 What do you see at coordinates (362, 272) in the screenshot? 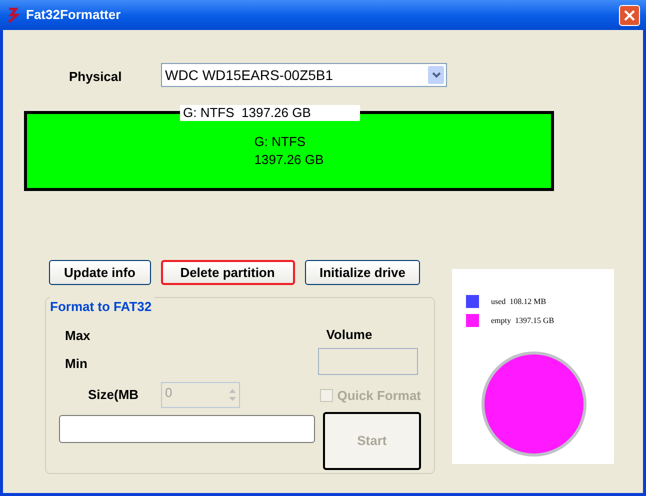
I see `action-button: Initialize drive` at bounding box center [362, 272].